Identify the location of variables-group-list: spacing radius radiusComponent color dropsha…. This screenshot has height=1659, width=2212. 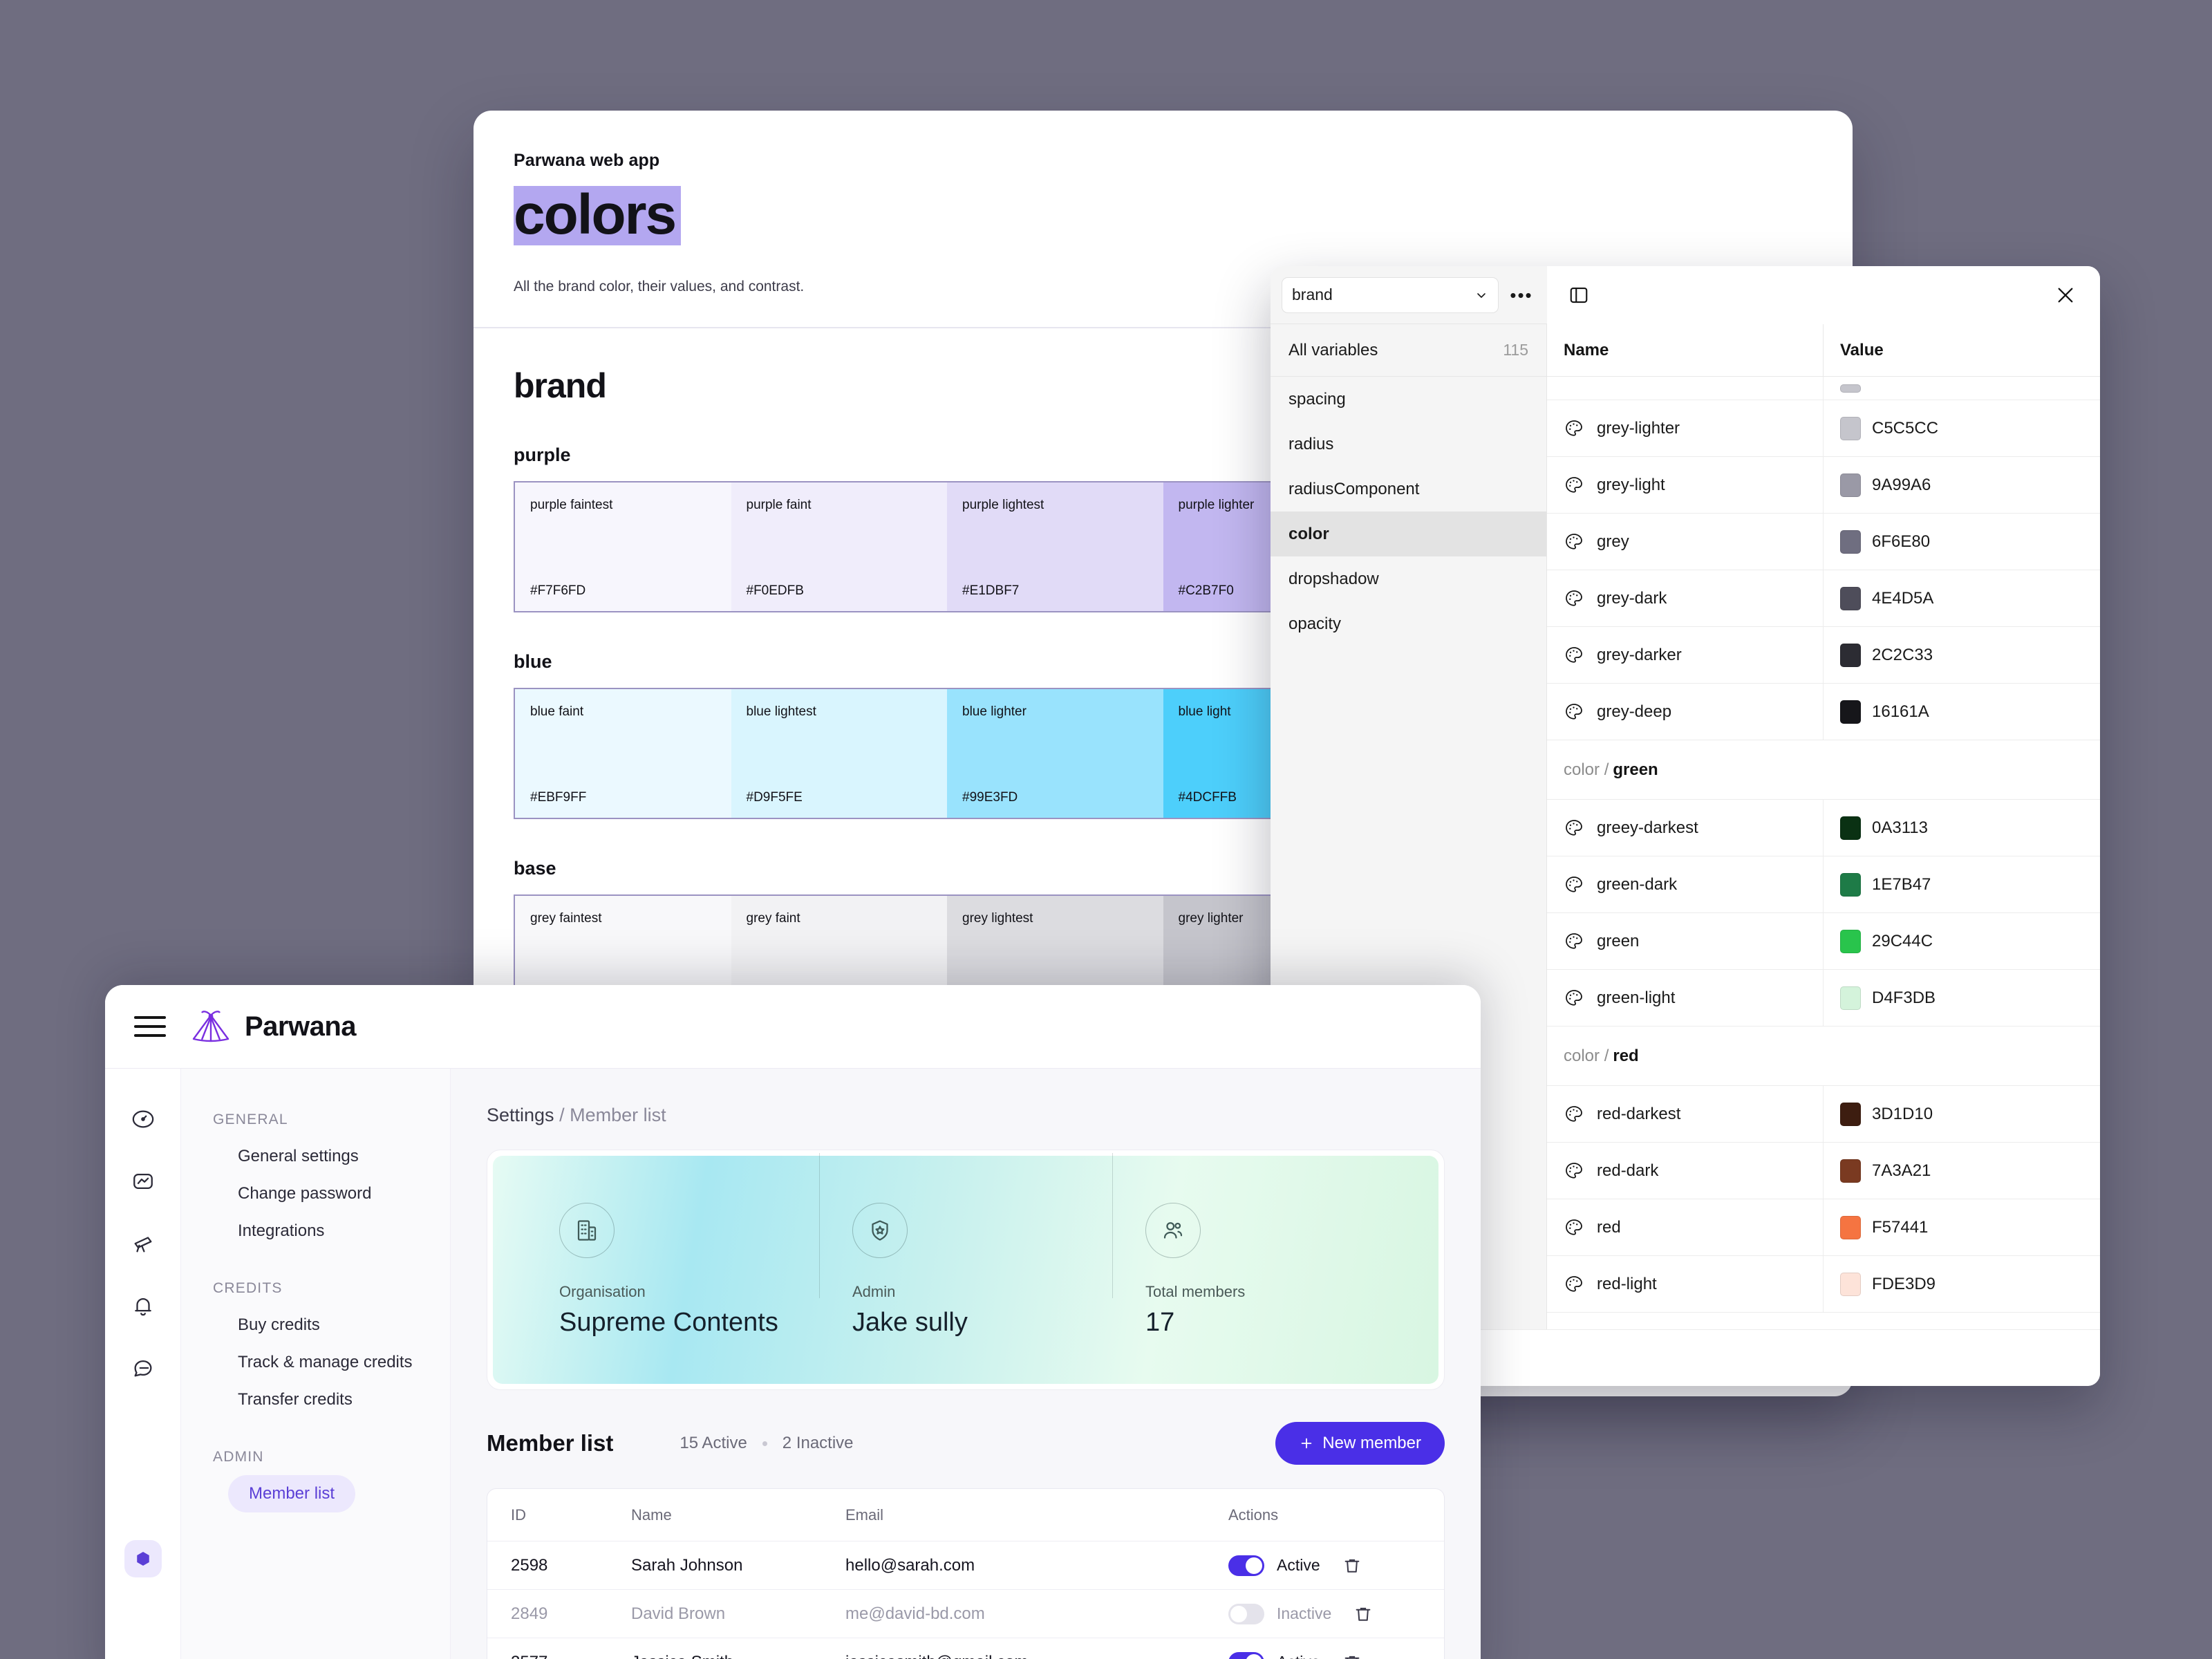
(1408, 511).